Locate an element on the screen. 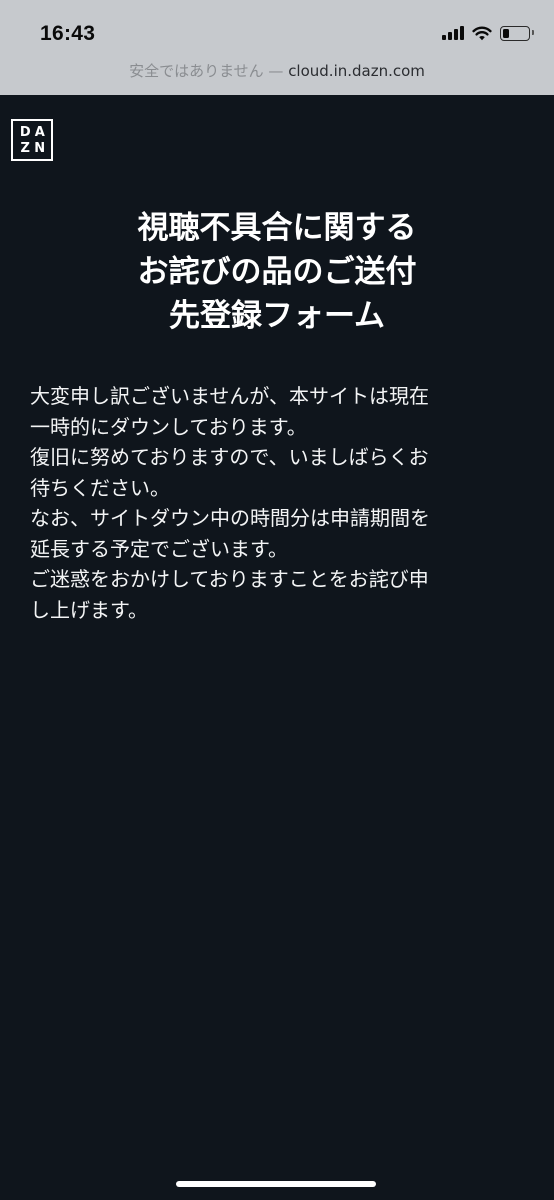  logo-letter: Z is located at coordinates (25, 148).